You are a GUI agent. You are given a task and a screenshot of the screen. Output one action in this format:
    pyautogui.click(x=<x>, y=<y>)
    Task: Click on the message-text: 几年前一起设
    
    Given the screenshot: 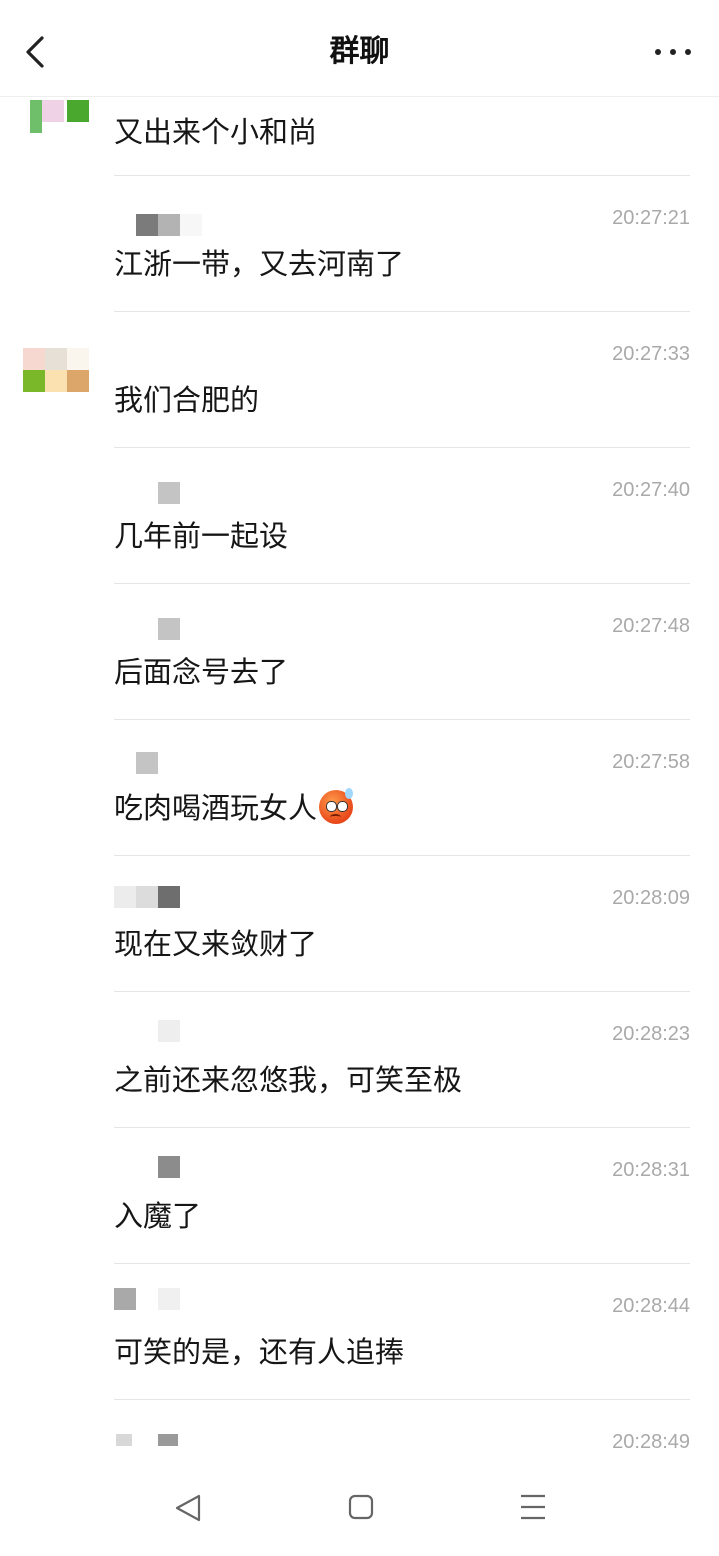 What is the action you would take?
    pyautogui.click(x=201, y=536)
    